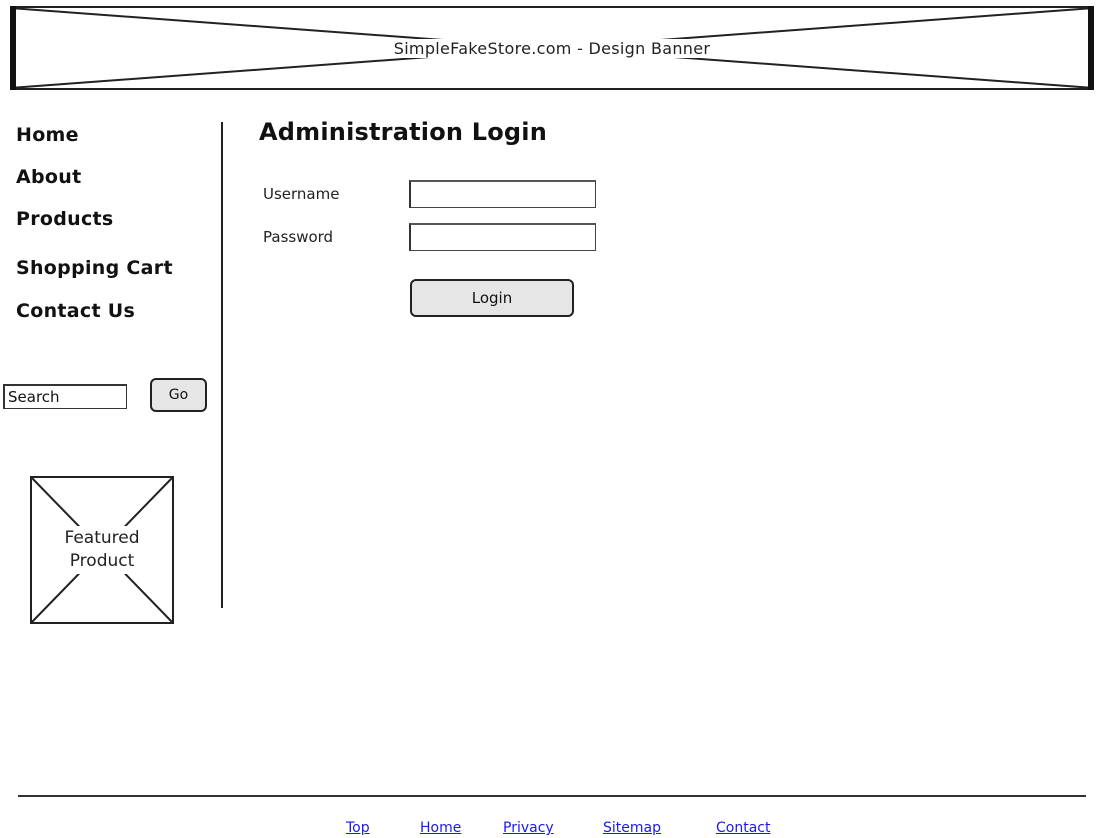  Describe the element at coordinates (94, 268) in the screenshot. I see `nav-shopping-cart: Shopping Cart` at that location.